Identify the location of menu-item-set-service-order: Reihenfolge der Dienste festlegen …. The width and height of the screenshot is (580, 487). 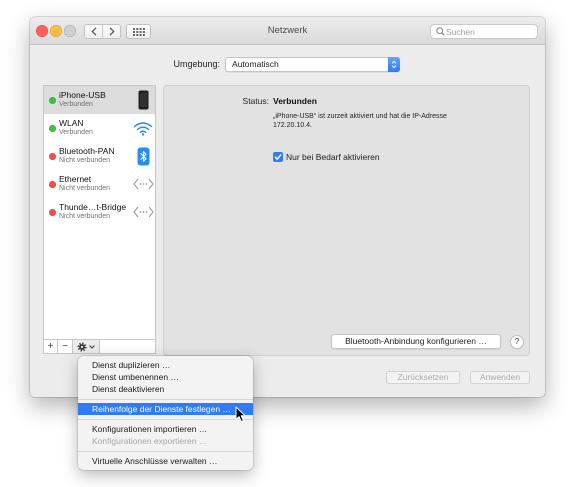
(165, 409).